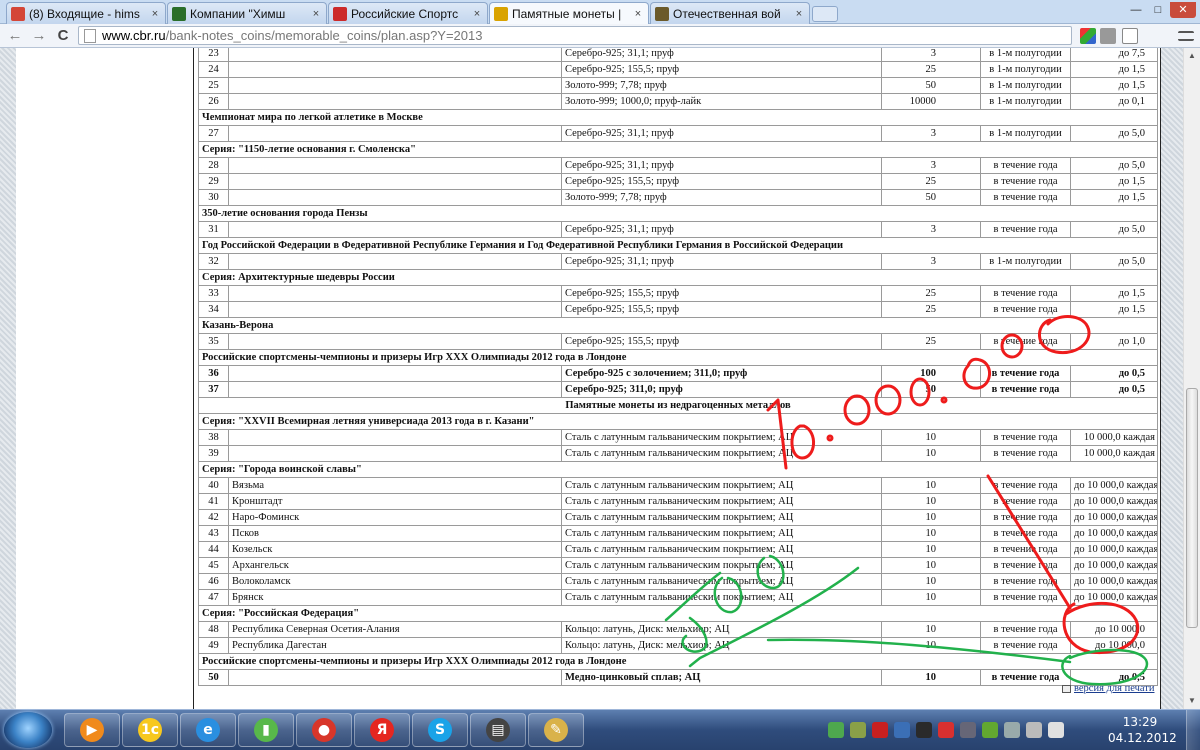  Describe the element at coordinates (15, 36) in the screenshot. I see `back-button: ←` at that location.